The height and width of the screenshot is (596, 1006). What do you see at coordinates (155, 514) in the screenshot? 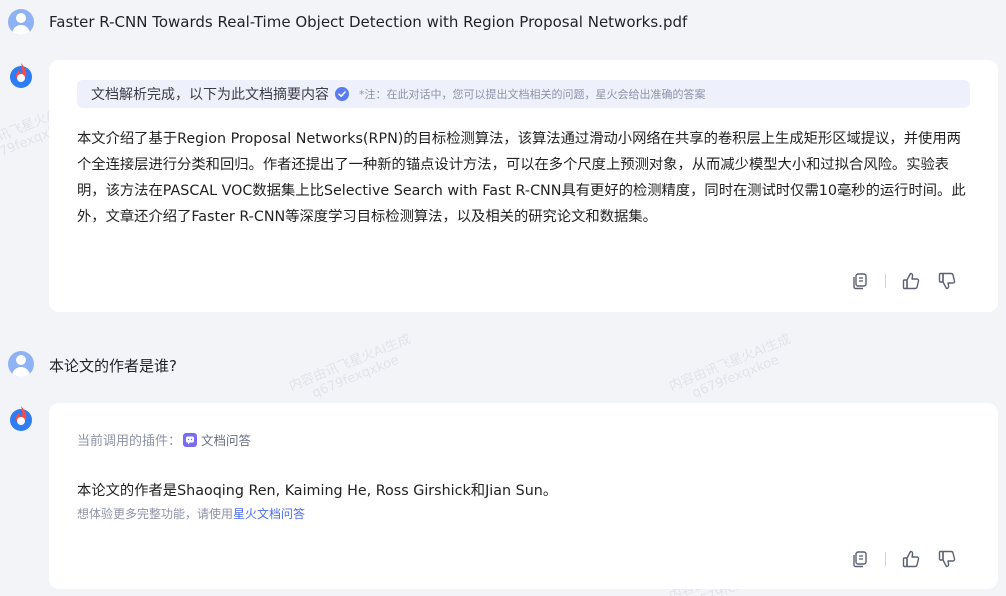
I see `hint-prefix: 想体验更多完整功能，请使用` at bounding box center [155, 514].